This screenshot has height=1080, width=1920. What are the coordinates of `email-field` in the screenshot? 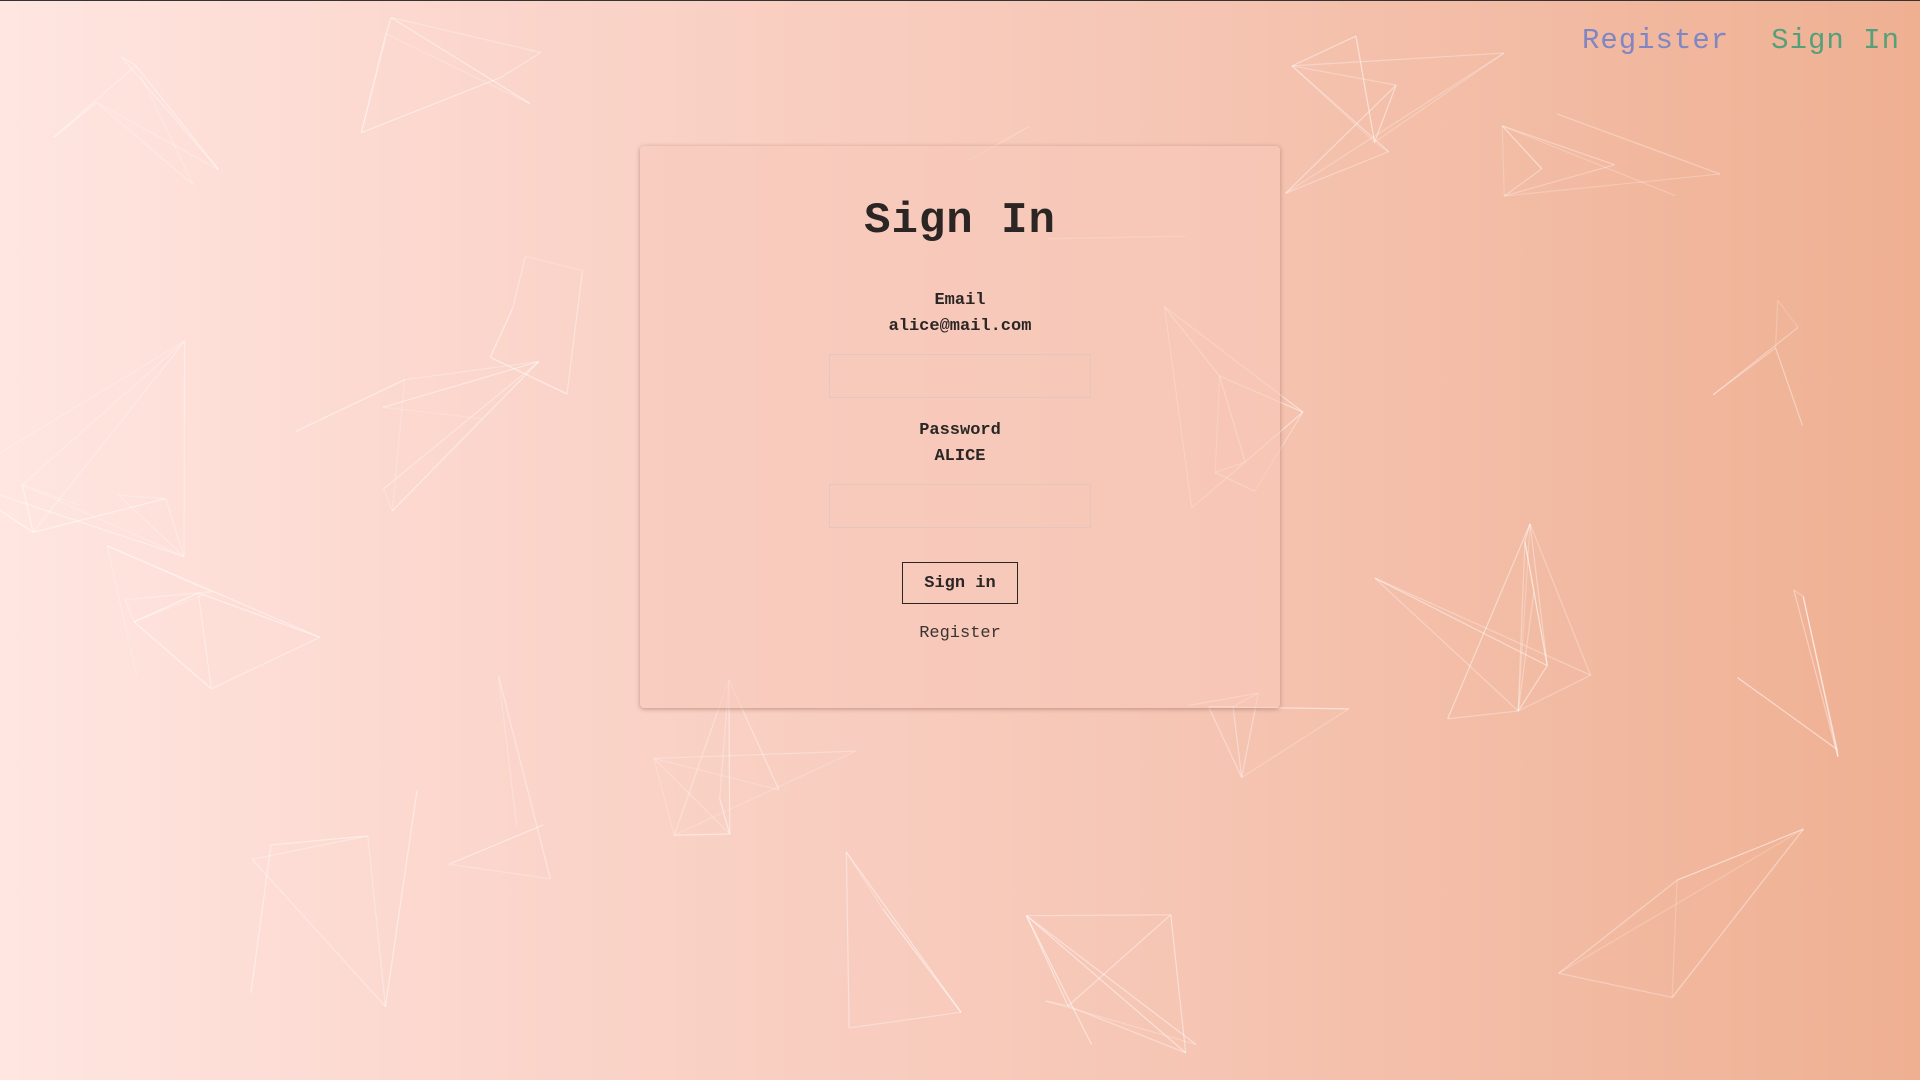 It's located at (960, 376).